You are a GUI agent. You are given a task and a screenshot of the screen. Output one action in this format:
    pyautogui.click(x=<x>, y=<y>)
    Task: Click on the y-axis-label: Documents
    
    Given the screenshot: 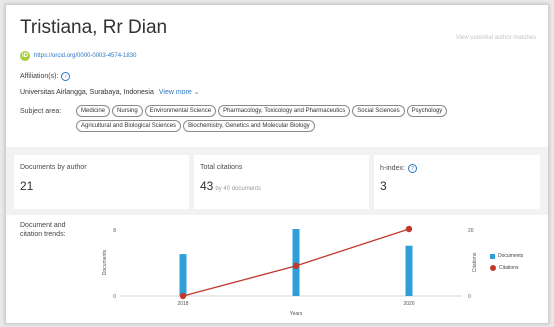 What is the action you would take?
    pyautogui.click(x=105, y=262)
    